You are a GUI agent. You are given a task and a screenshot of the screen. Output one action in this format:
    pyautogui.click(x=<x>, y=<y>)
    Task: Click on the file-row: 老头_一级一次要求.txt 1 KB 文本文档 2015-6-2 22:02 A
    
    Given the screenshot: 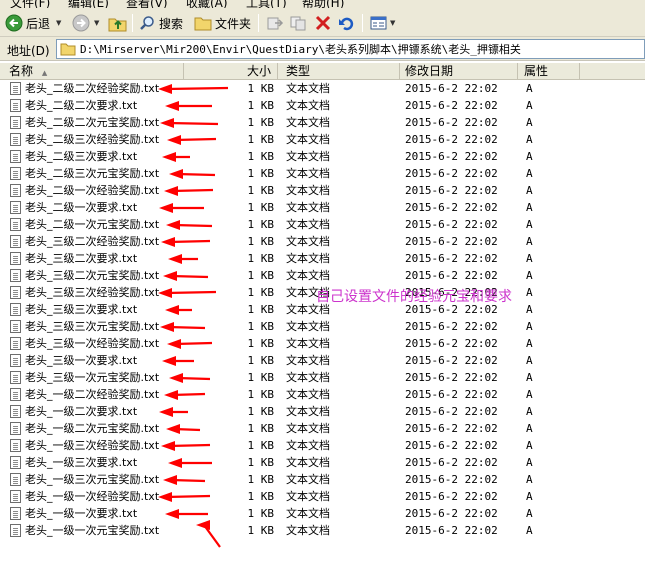 What is the action you would take?
    pyautogui.click(x=322, y=513)
    